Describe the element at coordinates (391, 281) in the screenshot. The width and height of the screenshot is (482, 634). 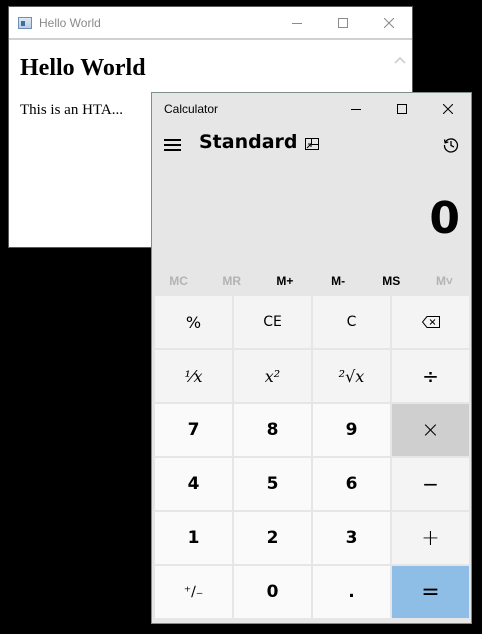
I see `memory-store-button: MS` at that location.